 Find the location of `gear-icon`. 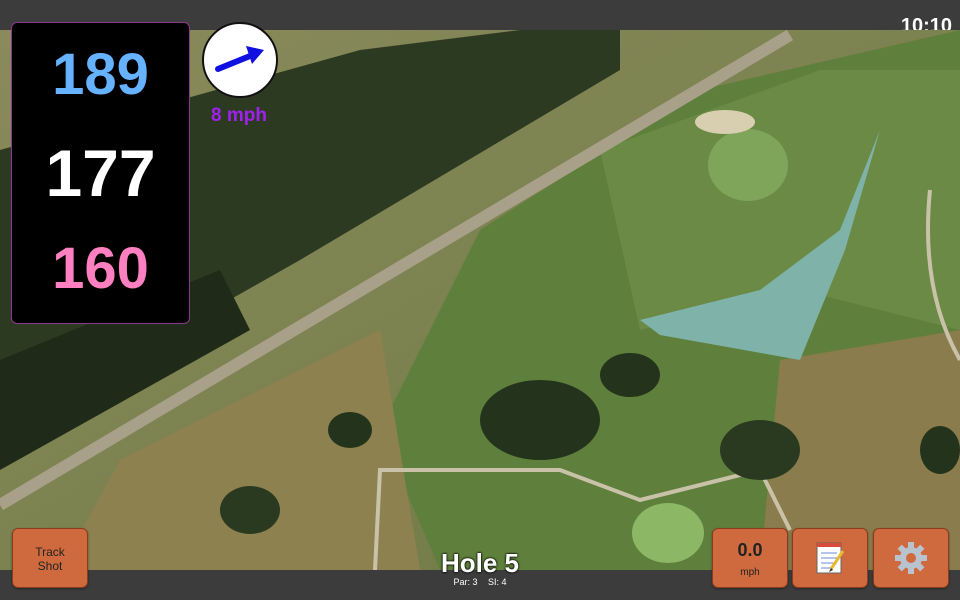

gear-icon is located at coordinates (911, 558).